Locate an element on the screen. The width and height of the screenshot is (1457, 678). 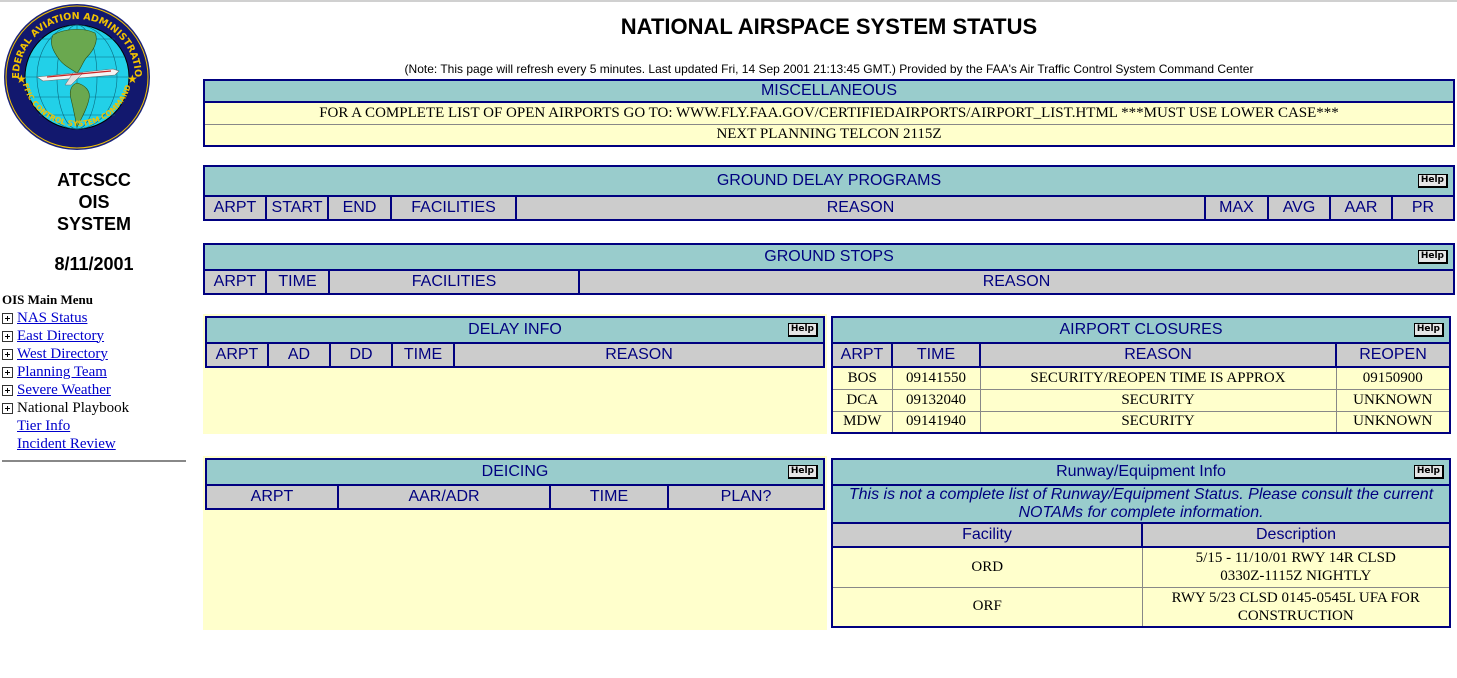
cell-arpt: DCA is located at coordinates (862, 400).